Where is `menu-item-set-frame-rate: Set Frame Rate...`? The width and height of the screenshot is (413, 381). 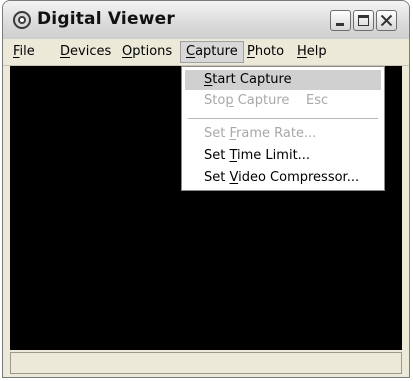 menu-item-set-frame-rate: Set Frame Rate... is located at coordinates (283, 134).